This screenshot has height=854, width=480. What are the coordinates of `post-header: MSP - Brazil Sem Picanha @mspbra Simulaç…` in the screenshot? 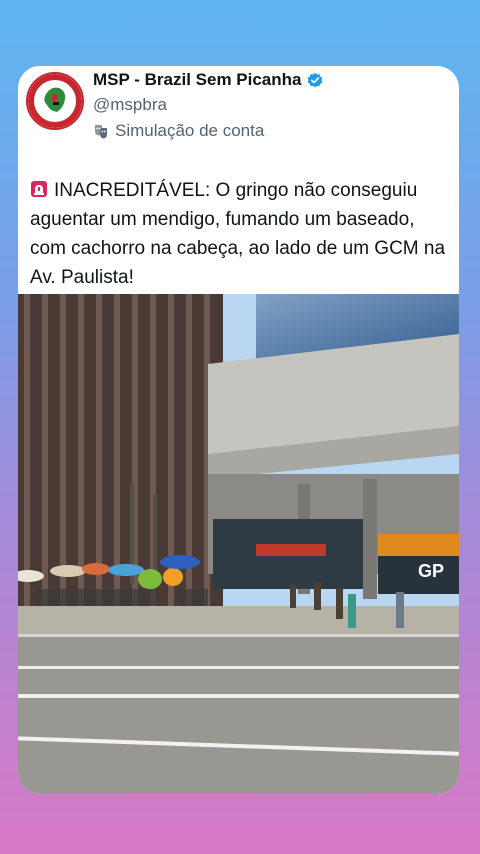 It's located at (238, 116).